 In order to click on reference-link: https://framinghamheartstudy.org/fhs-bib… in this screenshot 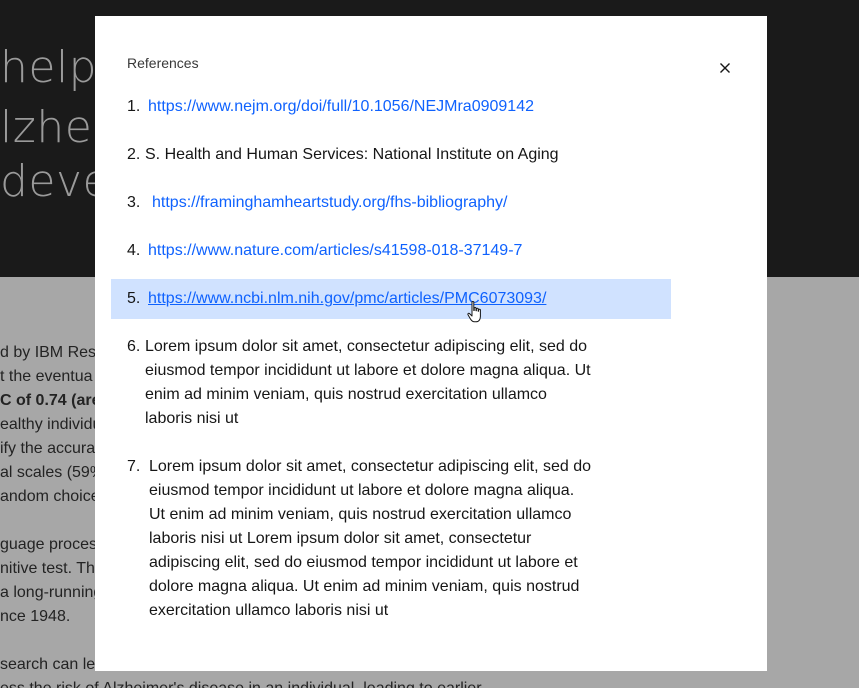, I will do `click(329, 203)`.